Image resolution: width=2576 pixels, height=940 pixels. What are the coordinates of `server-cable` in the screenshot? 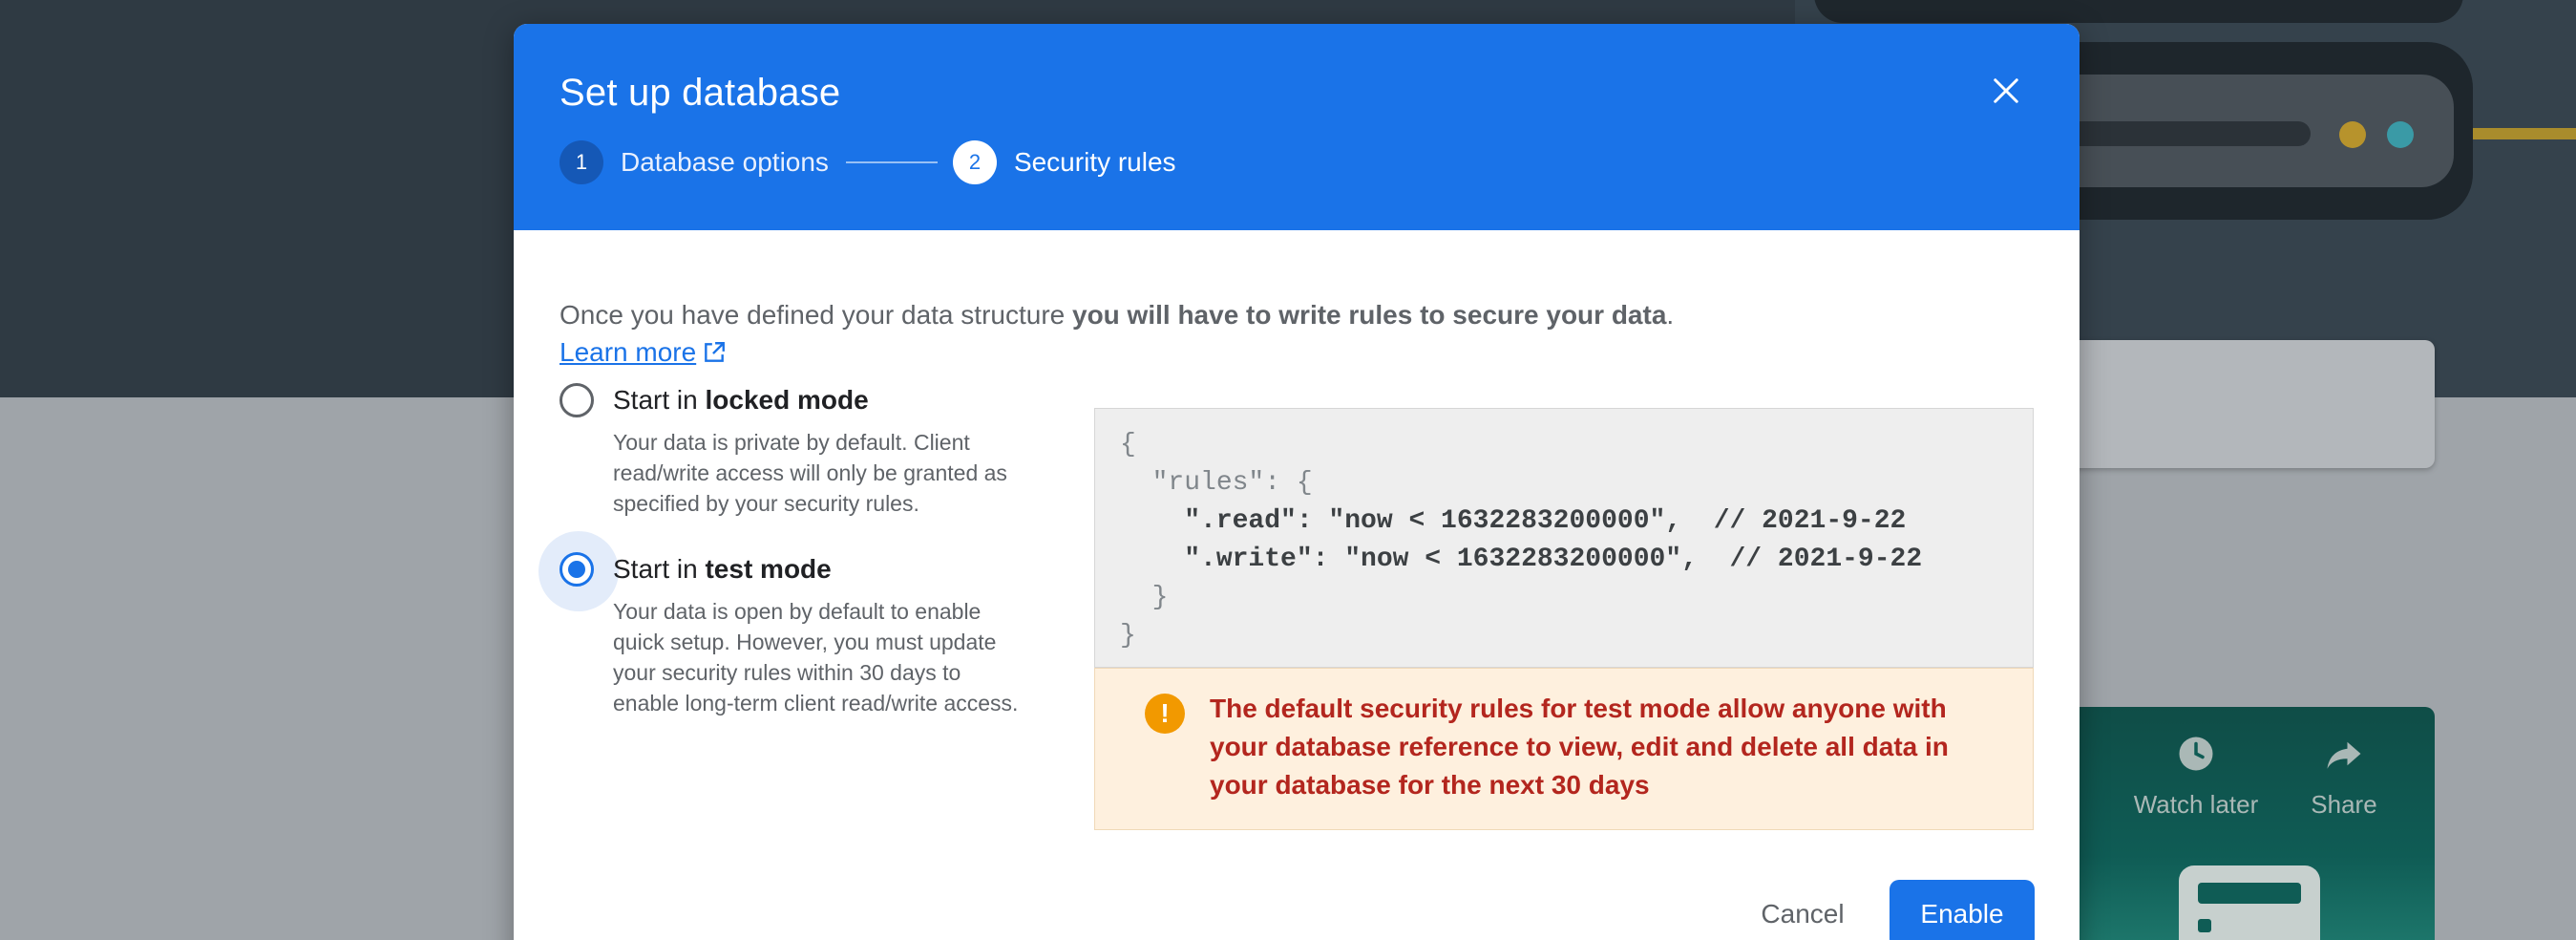 It's located at (2524, 133).